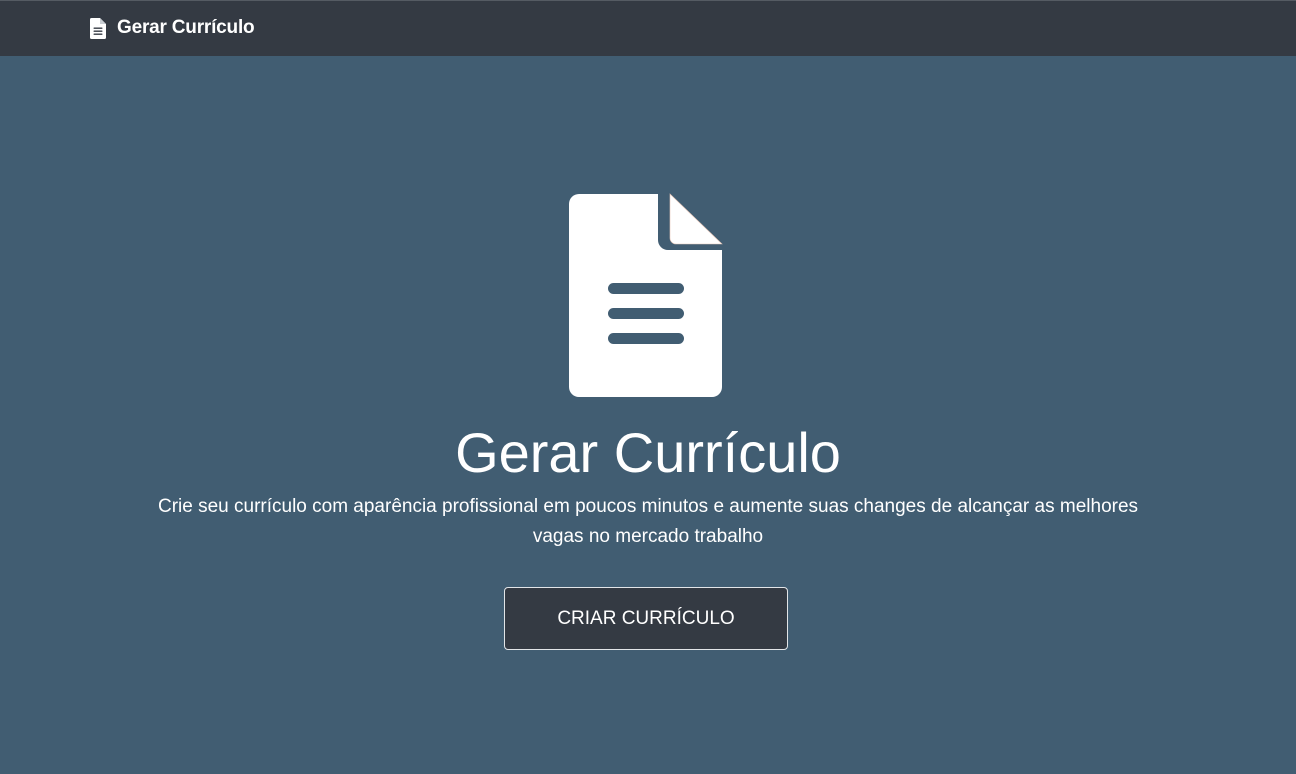 The width and height of the screenshot is (1296, 774). What do you see at coordinates (648, 28) in the screenshot?
I see `top-navbar: Gerar Currículo` at bounding box center [648, 28].